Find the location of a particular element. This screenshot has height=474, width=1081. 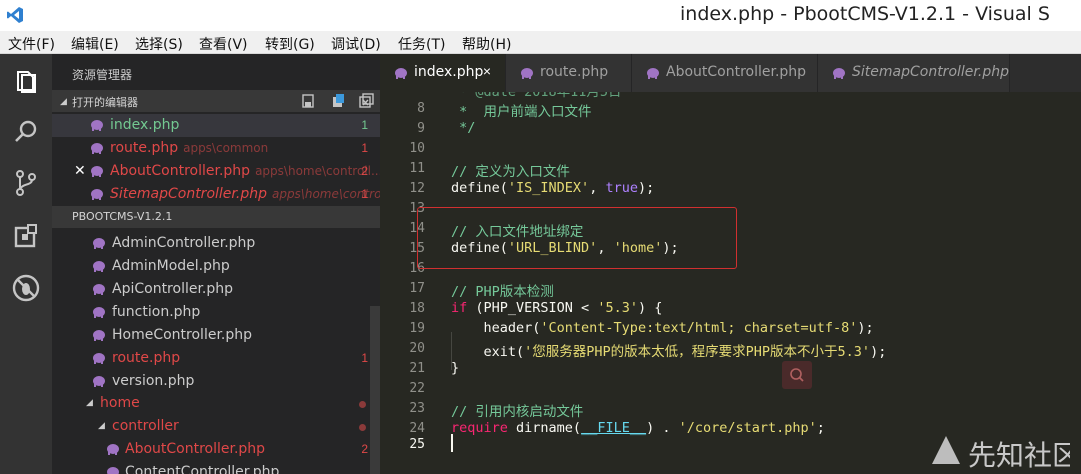

code-line: } is located at coordinates (455, 368).